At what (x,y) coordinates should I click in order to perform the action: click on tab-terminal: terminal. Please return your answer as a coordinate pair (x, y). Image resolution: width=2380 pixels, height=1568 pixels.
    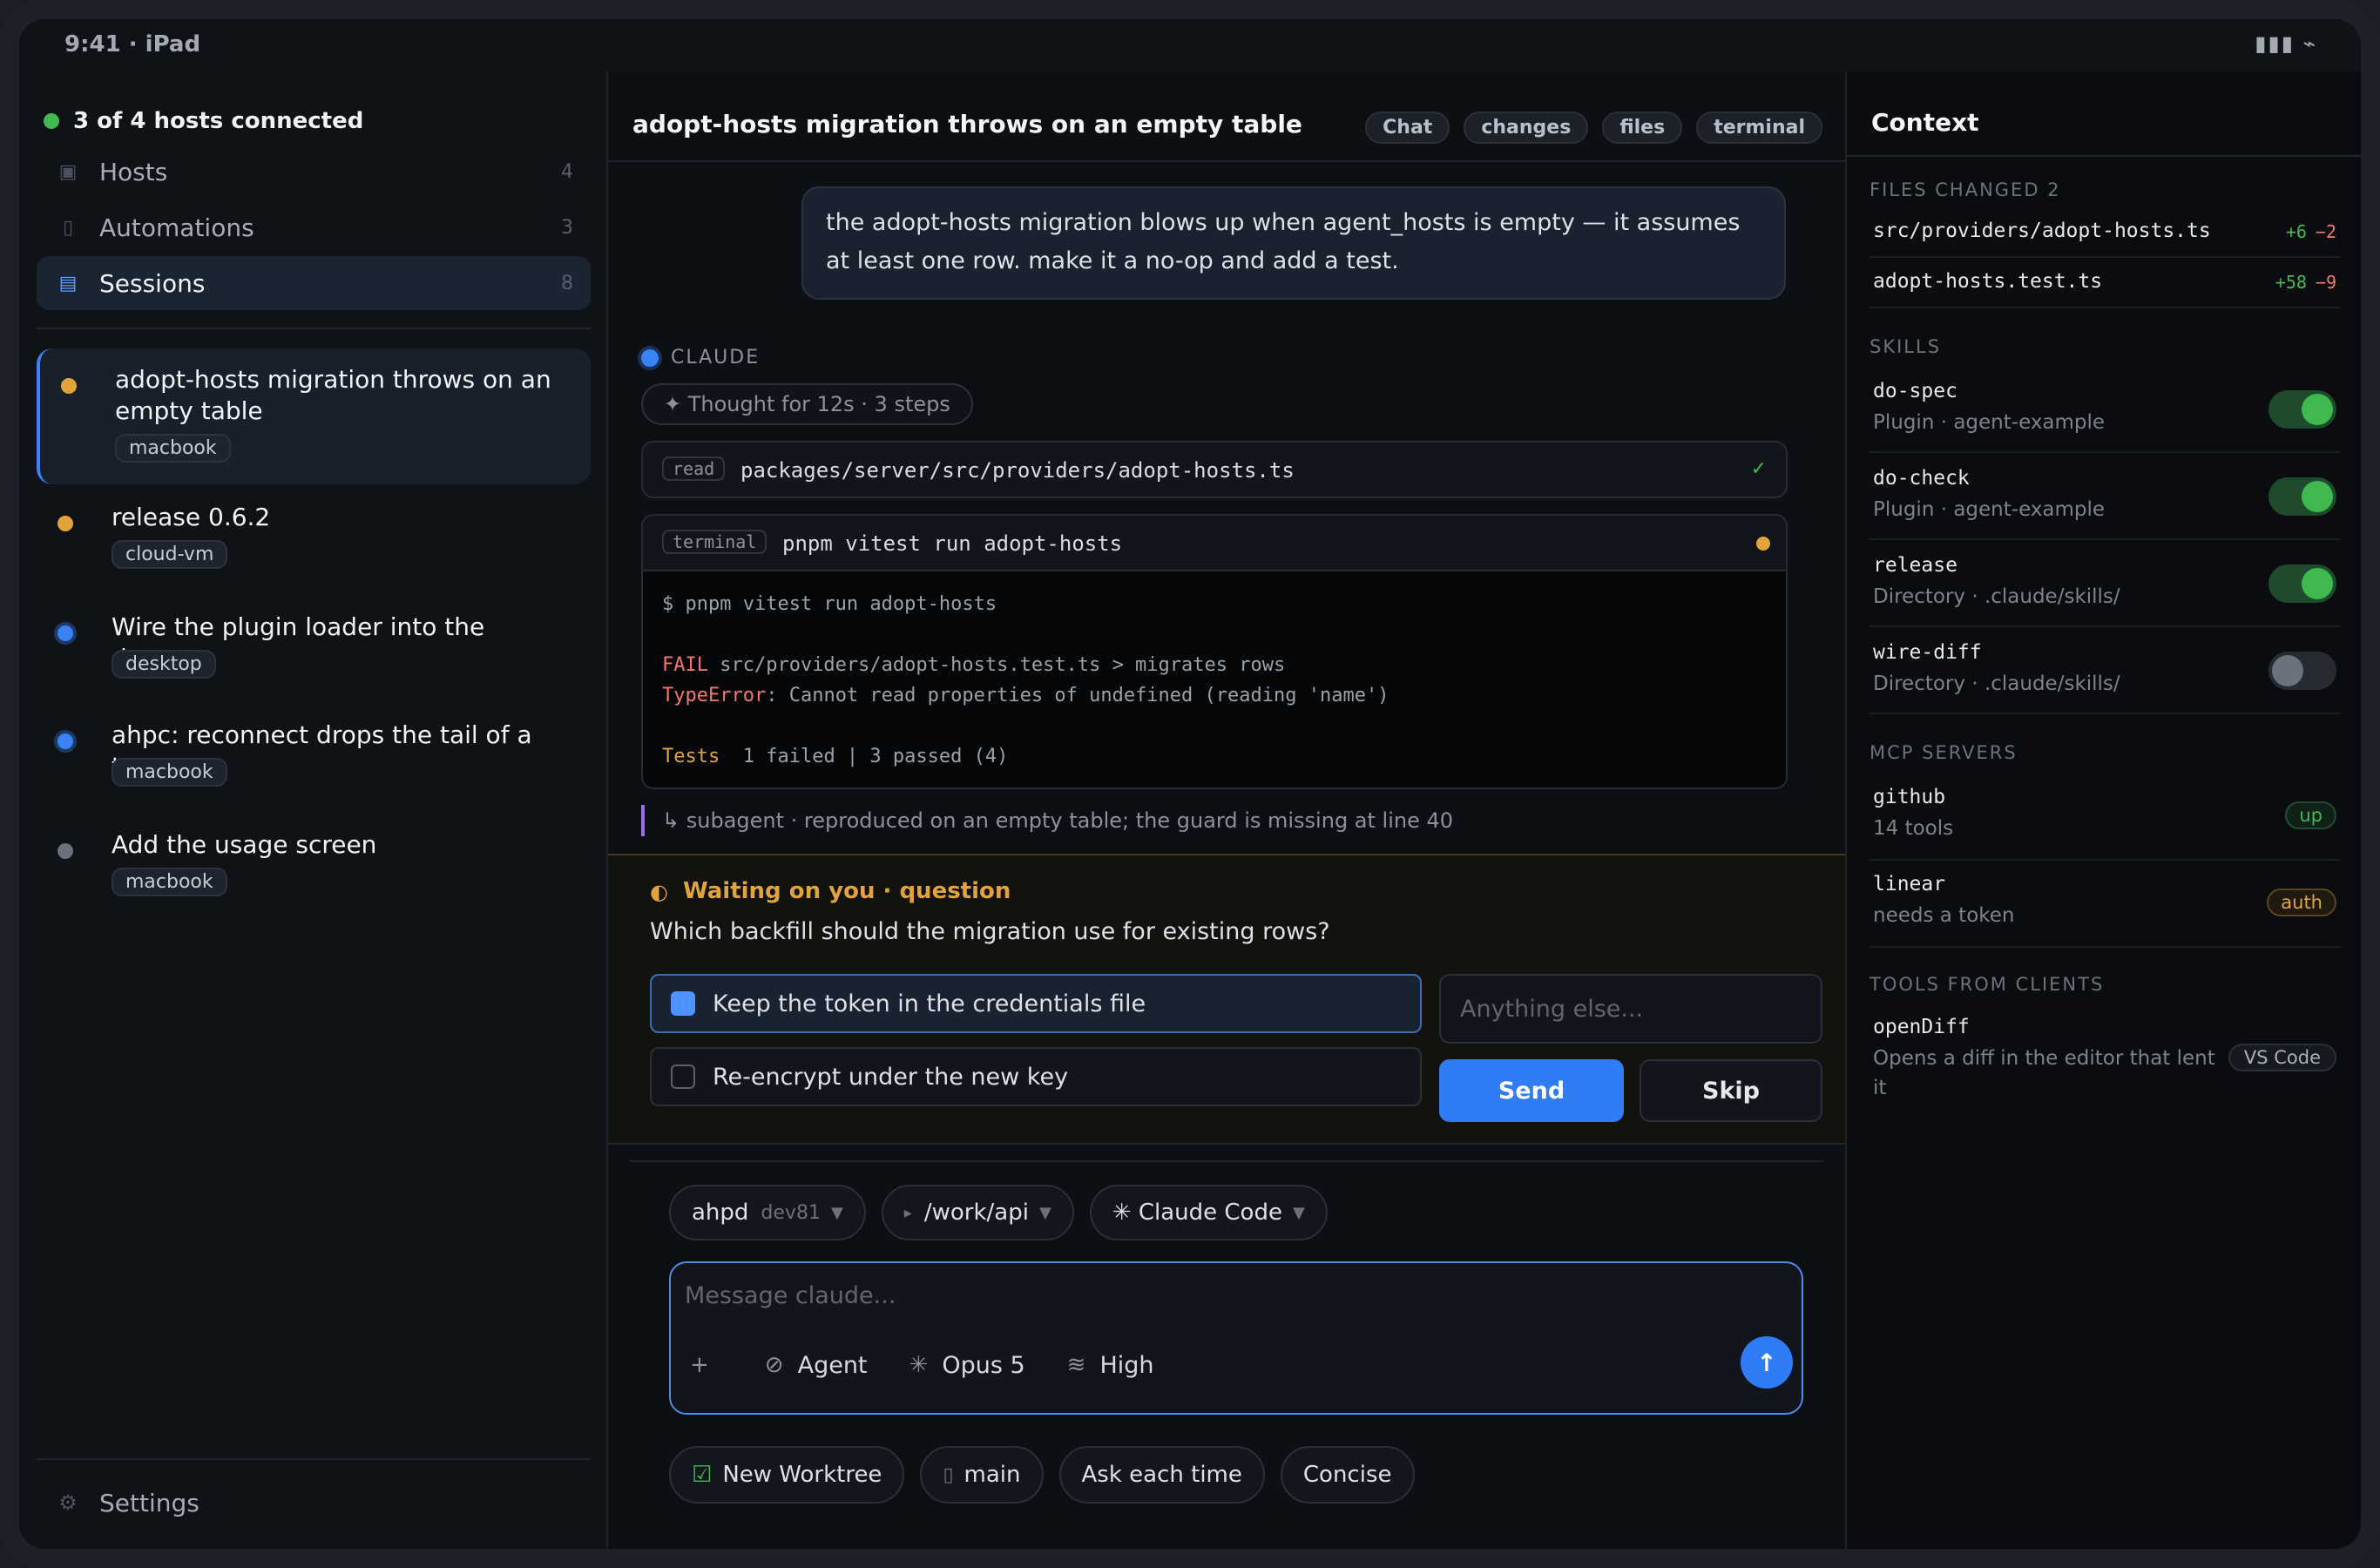
    Looking at the image, I should click on (1759, 128).